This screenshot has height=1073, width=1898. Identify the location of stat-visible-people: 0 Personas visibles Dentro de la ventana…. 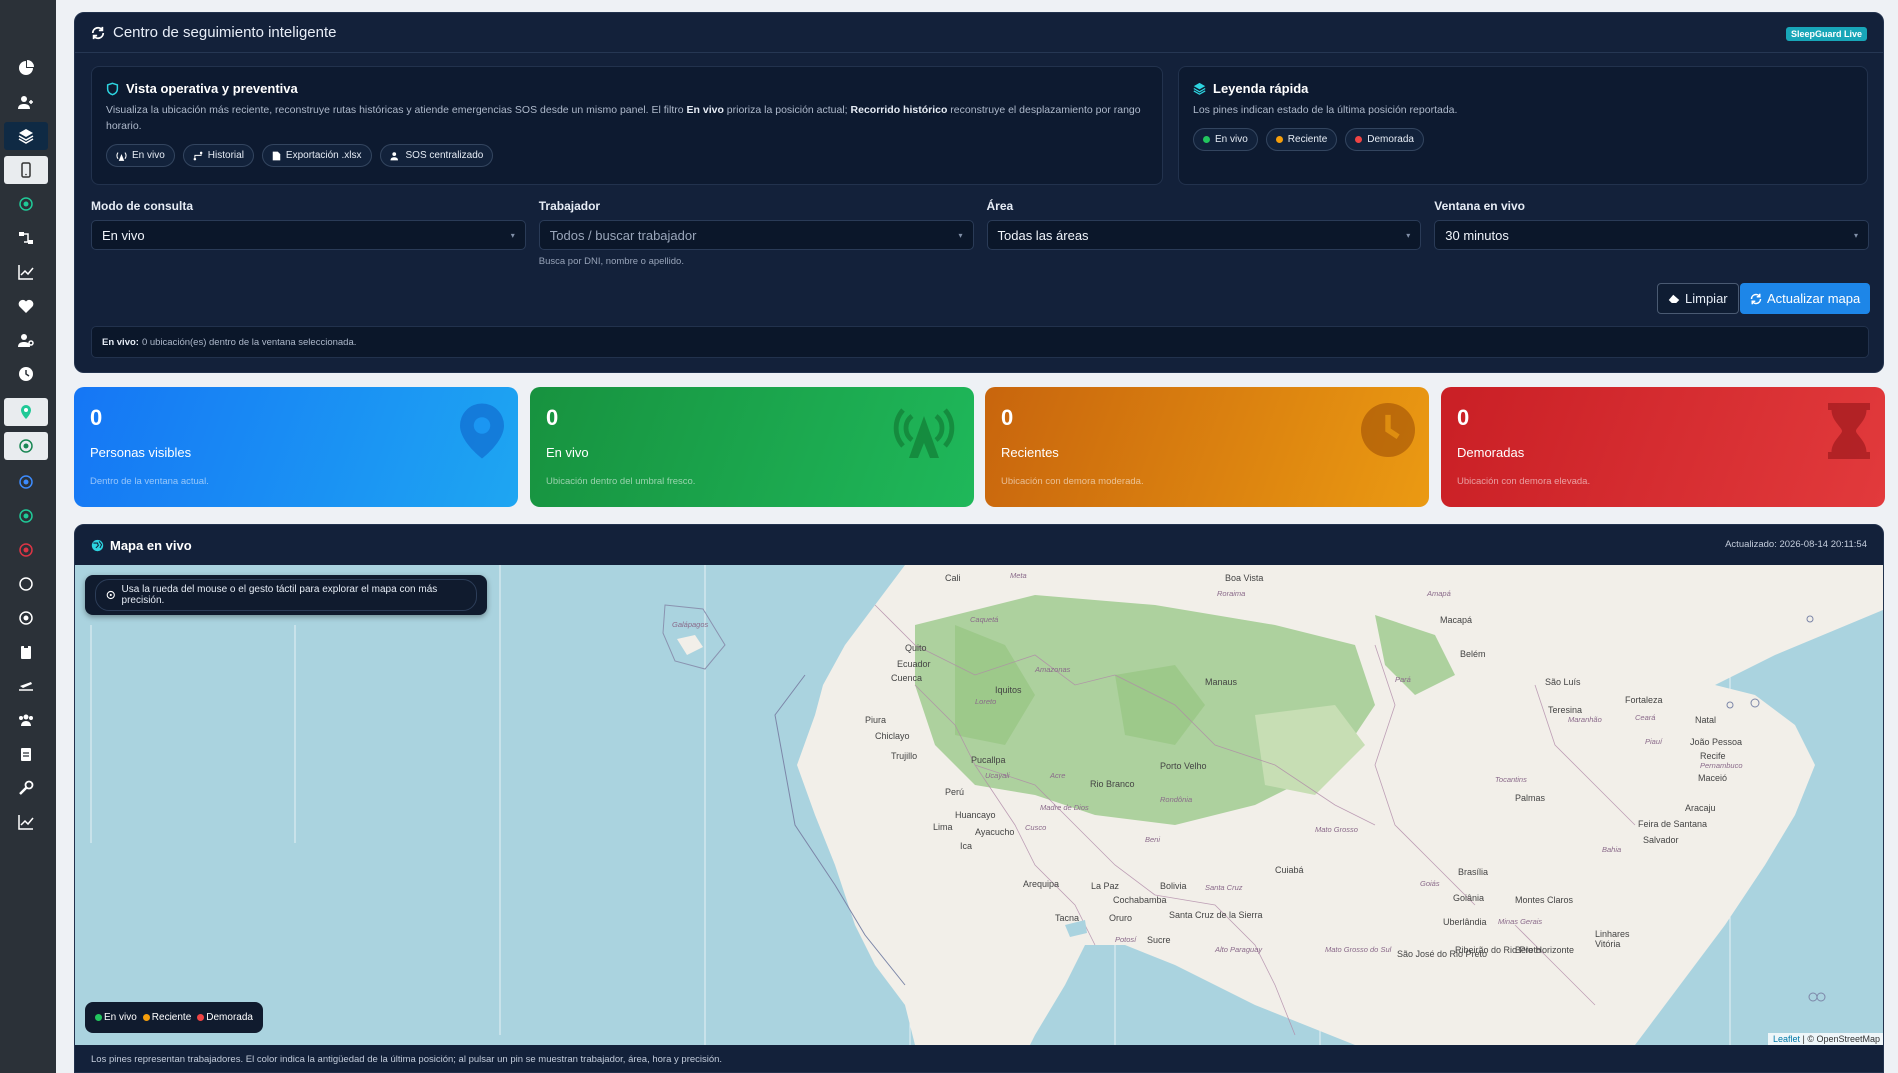
(296, 447).